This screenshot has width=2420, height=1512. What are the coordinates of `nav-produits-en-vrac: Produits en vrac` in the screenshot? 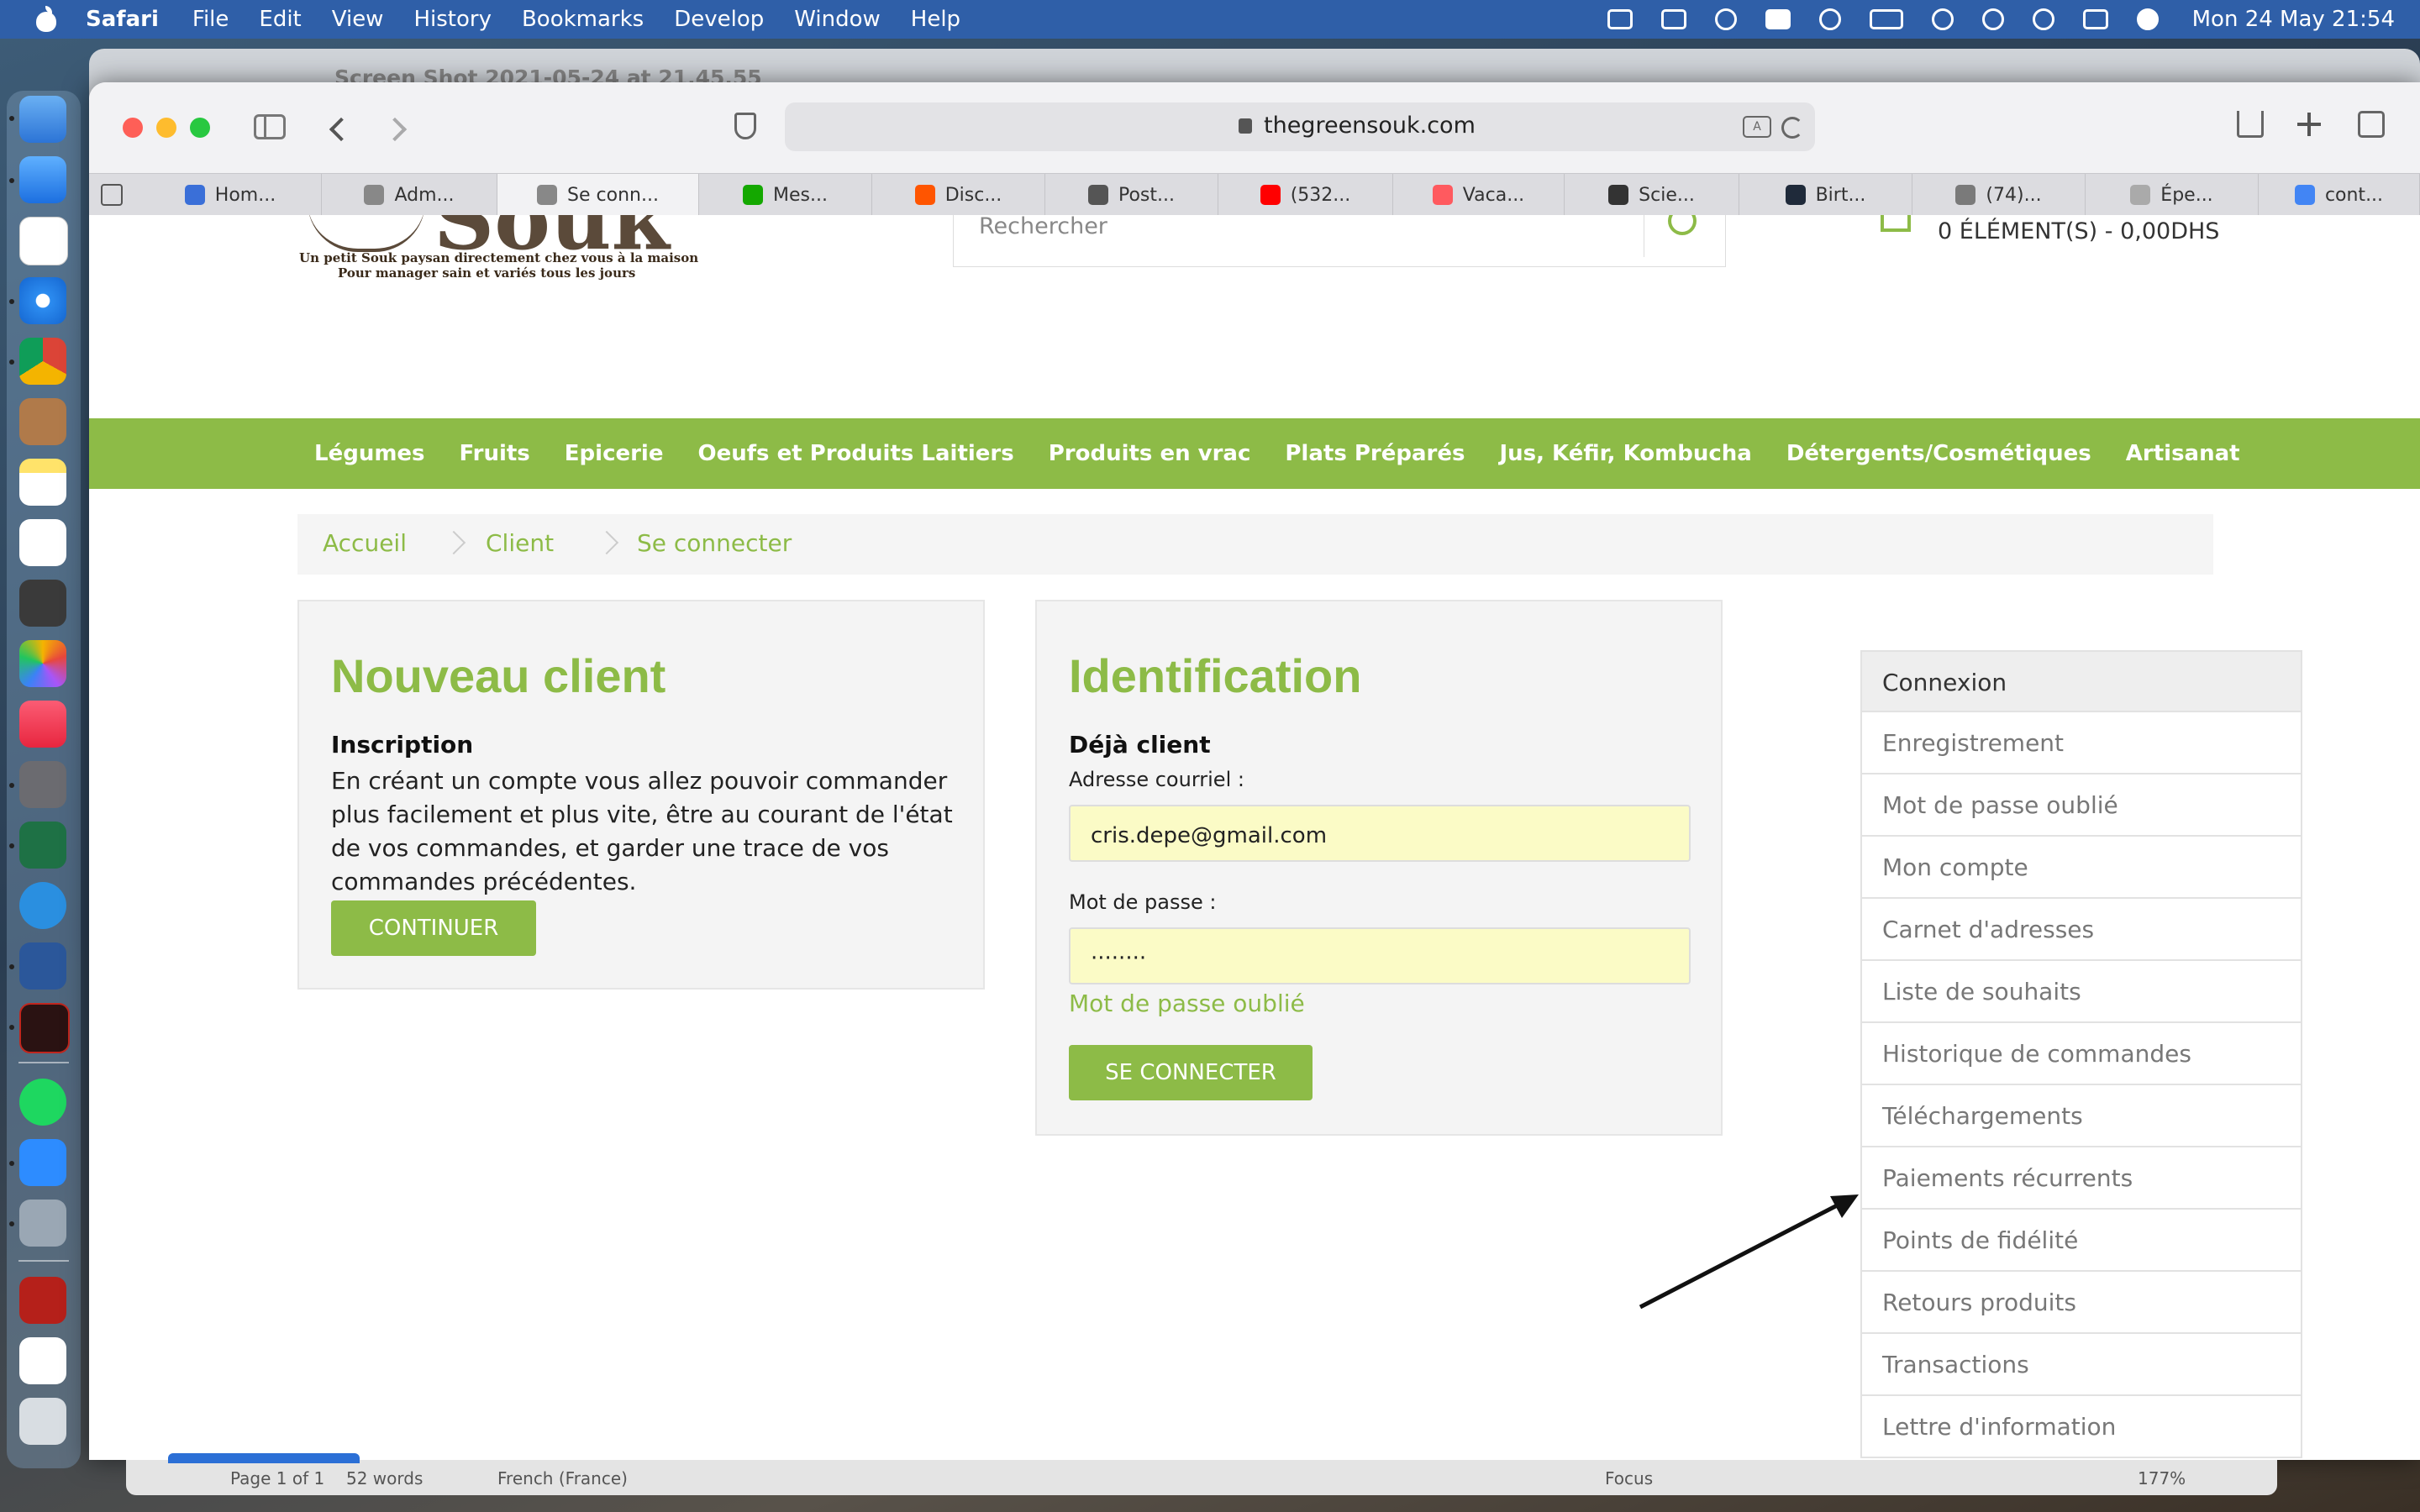 It's located at (1150, 453).